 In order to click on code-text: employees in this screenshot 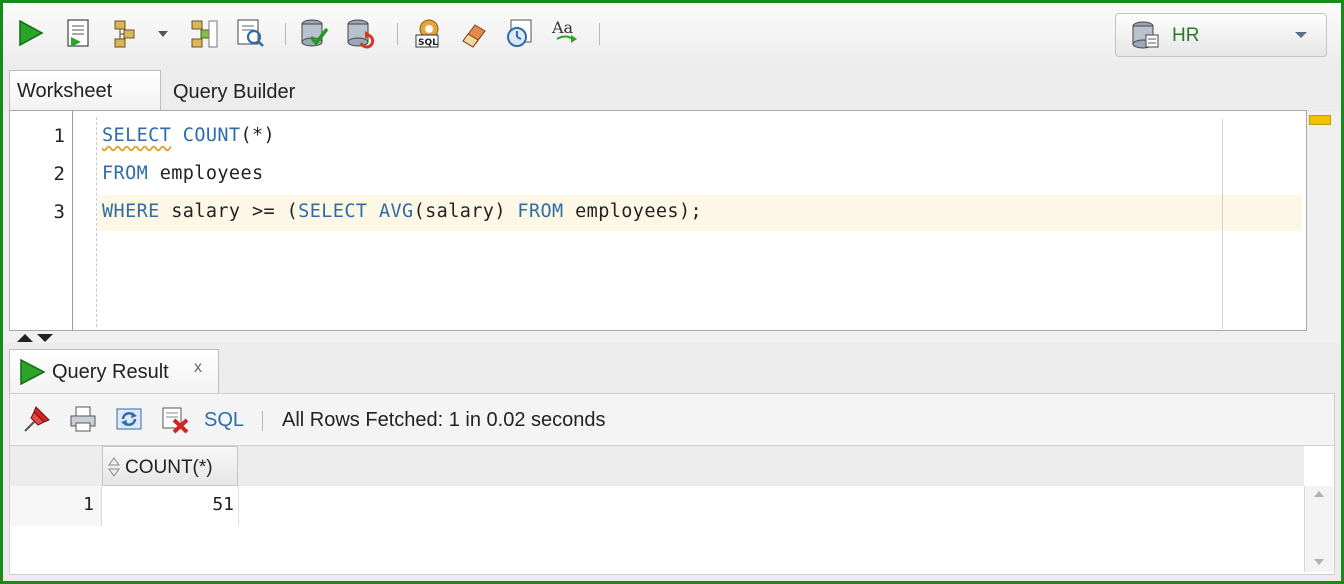, I will do `click(206, 173)`.